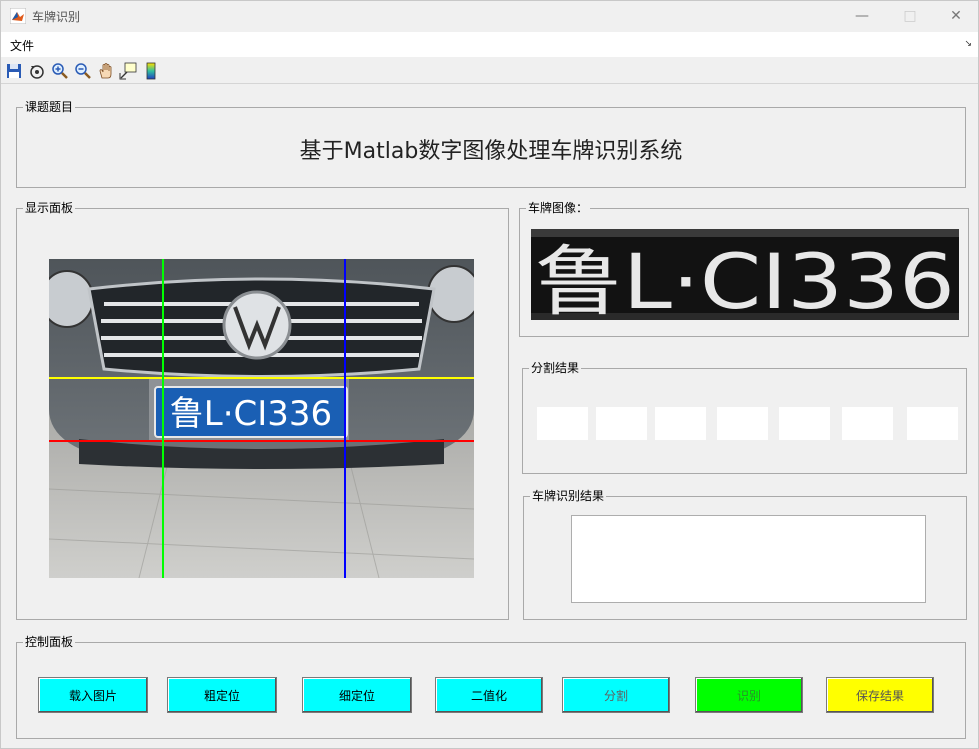  Describe the element at coordinates (450, 294) in the screenshot. I see `right-headlight` at that location.